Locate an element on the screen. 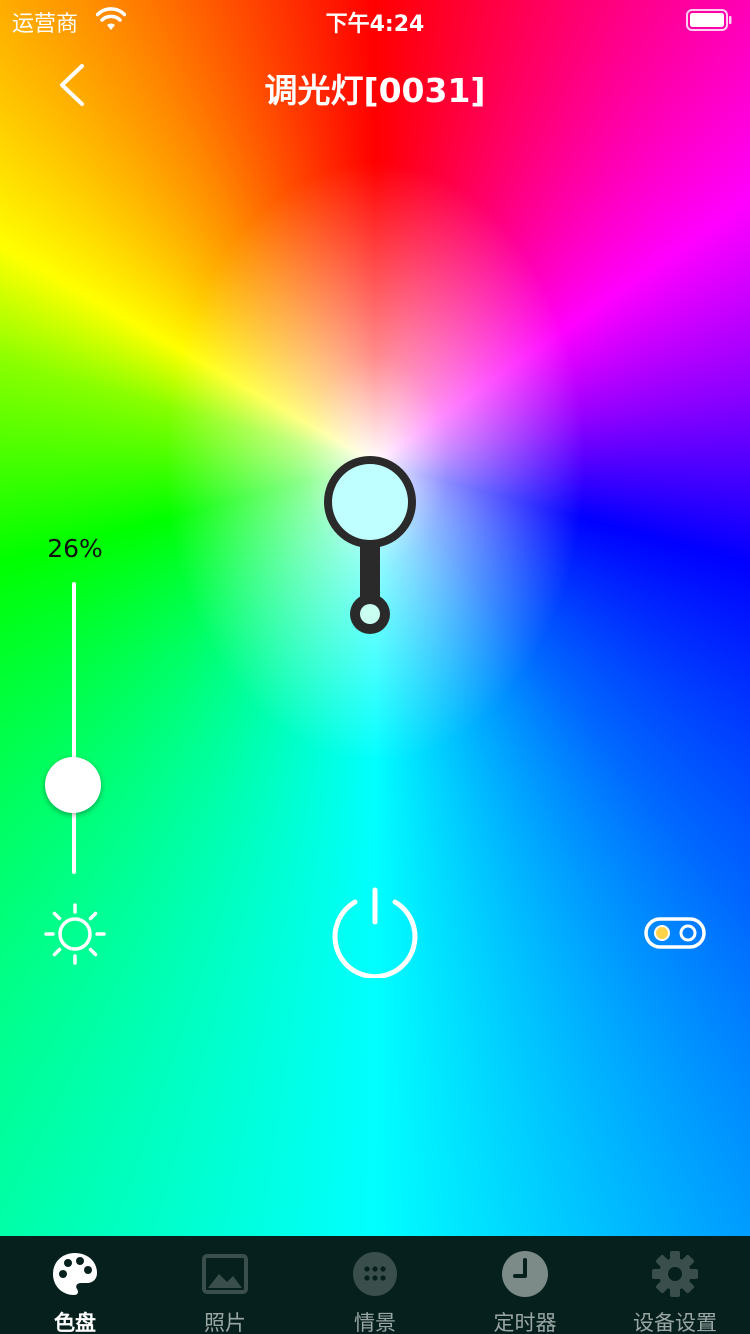 Image resolution: width=750 pixels, height=1334 pixels. battery-icon is located at coordinates (709, 20).